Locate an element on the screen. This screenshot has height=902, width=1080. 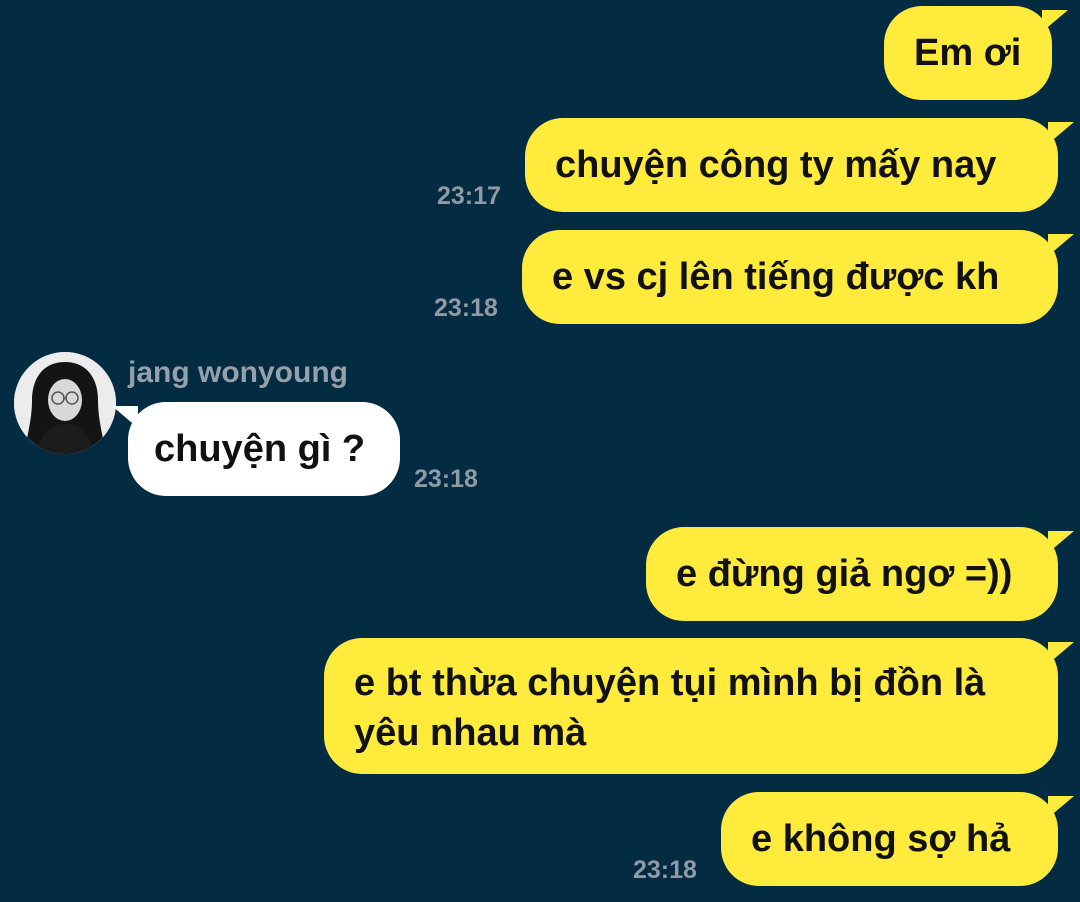
message-text: chuyện công ty mấy nay is located at coordinates (776, 165).